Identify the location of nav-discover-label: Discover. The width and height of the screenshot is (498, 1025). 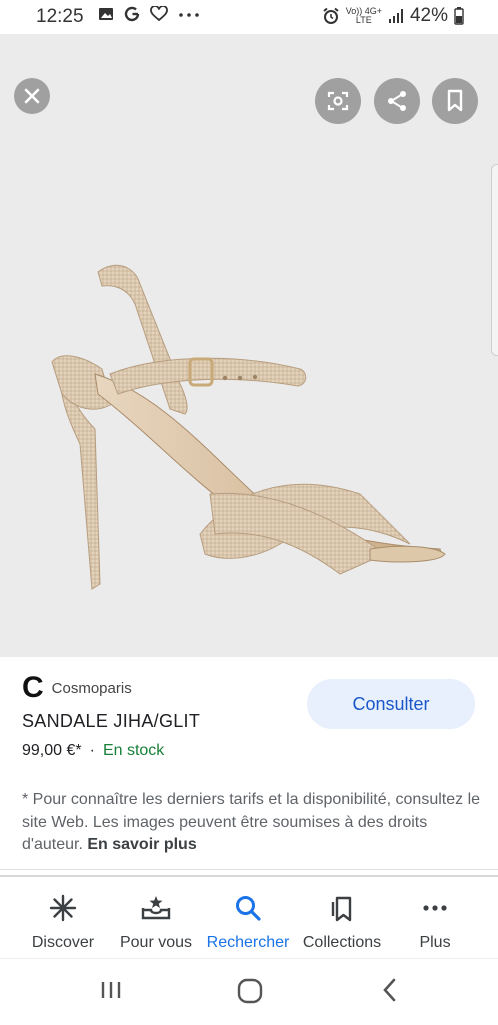
(63, 942).